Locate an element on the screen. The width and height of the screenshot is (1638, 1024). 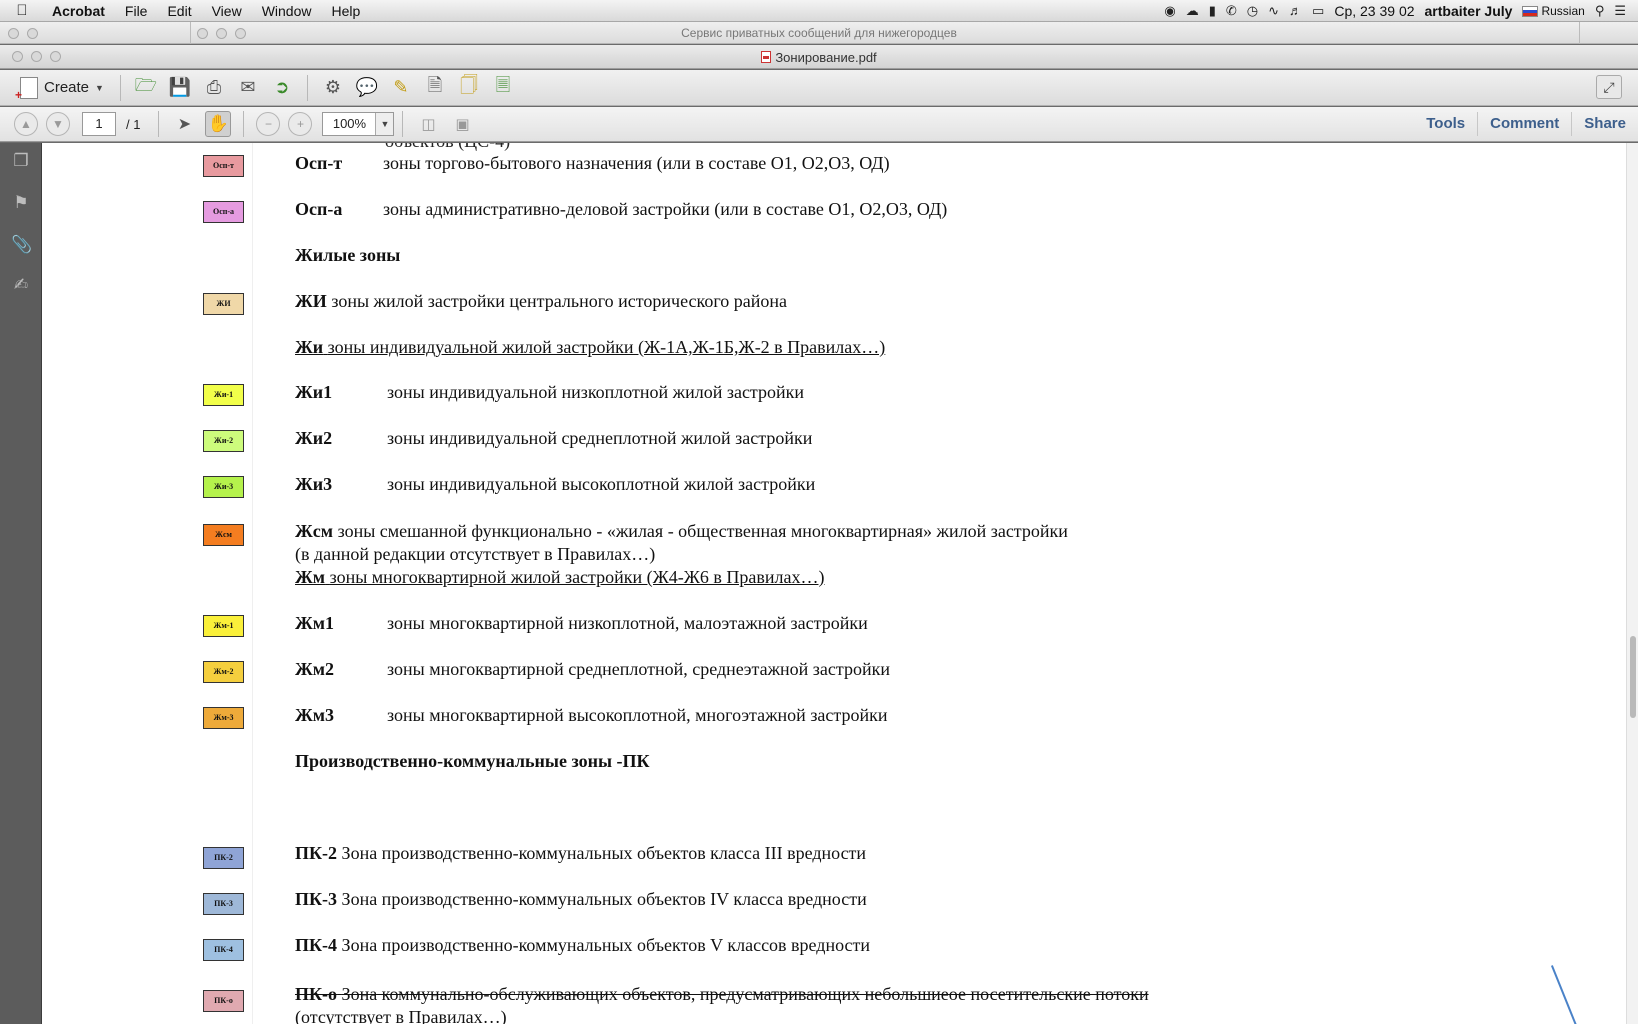
phone-icon: ✆ is located at coordinates (1231, 11).